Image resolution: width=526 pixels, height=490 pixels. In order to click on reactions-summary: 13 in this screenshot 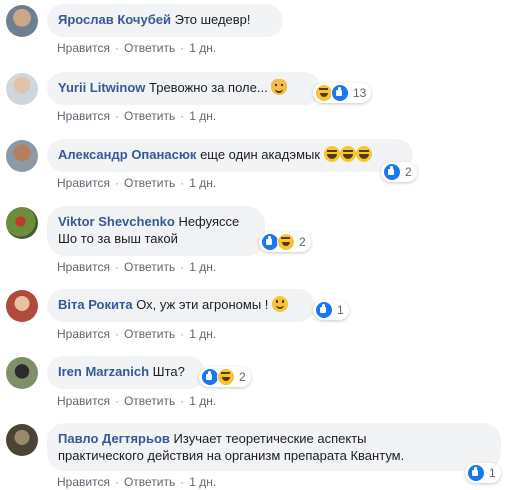, I will do `click(342, 93)`.